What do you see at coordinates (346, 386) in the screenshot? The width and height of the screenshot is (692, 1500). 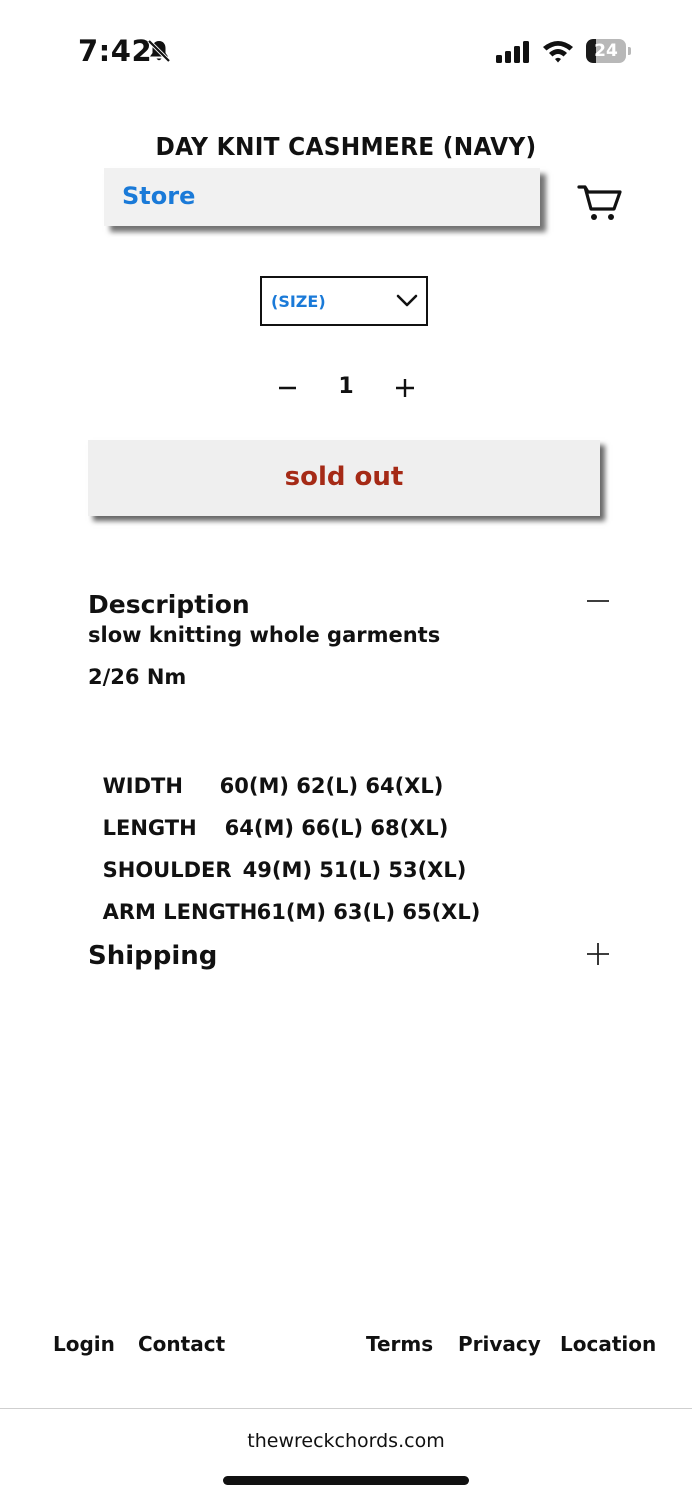 I see `quantity-value: 1` at bounding box center [346, 386].